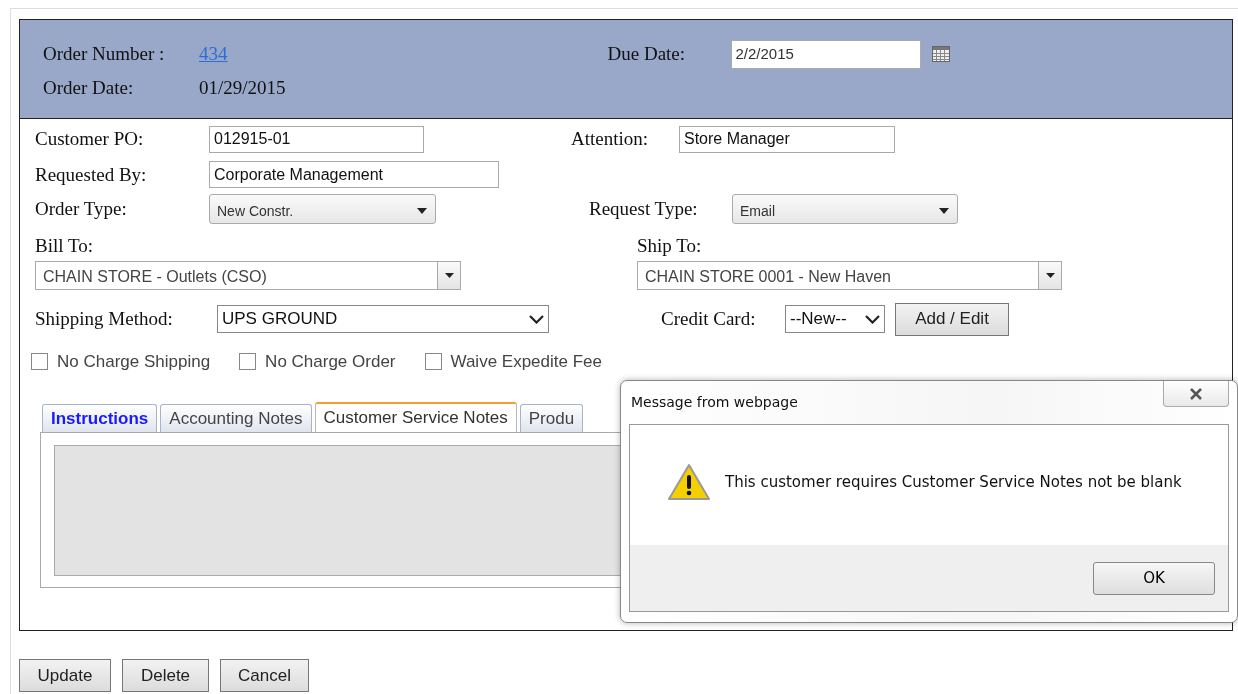 The image size is (1238, 694). Describe the element at coordinates (354, 175) in the screenshot. I see `requested-by-field: Corporate Management` at that location.